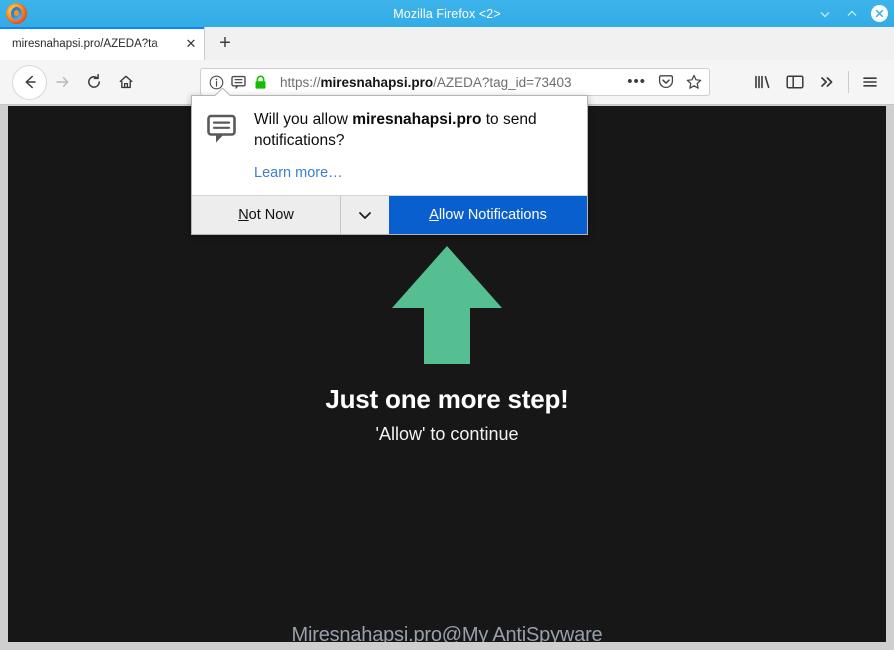 The image size is (894, 650). I want to click on maximize-icon, so click(851, 13).